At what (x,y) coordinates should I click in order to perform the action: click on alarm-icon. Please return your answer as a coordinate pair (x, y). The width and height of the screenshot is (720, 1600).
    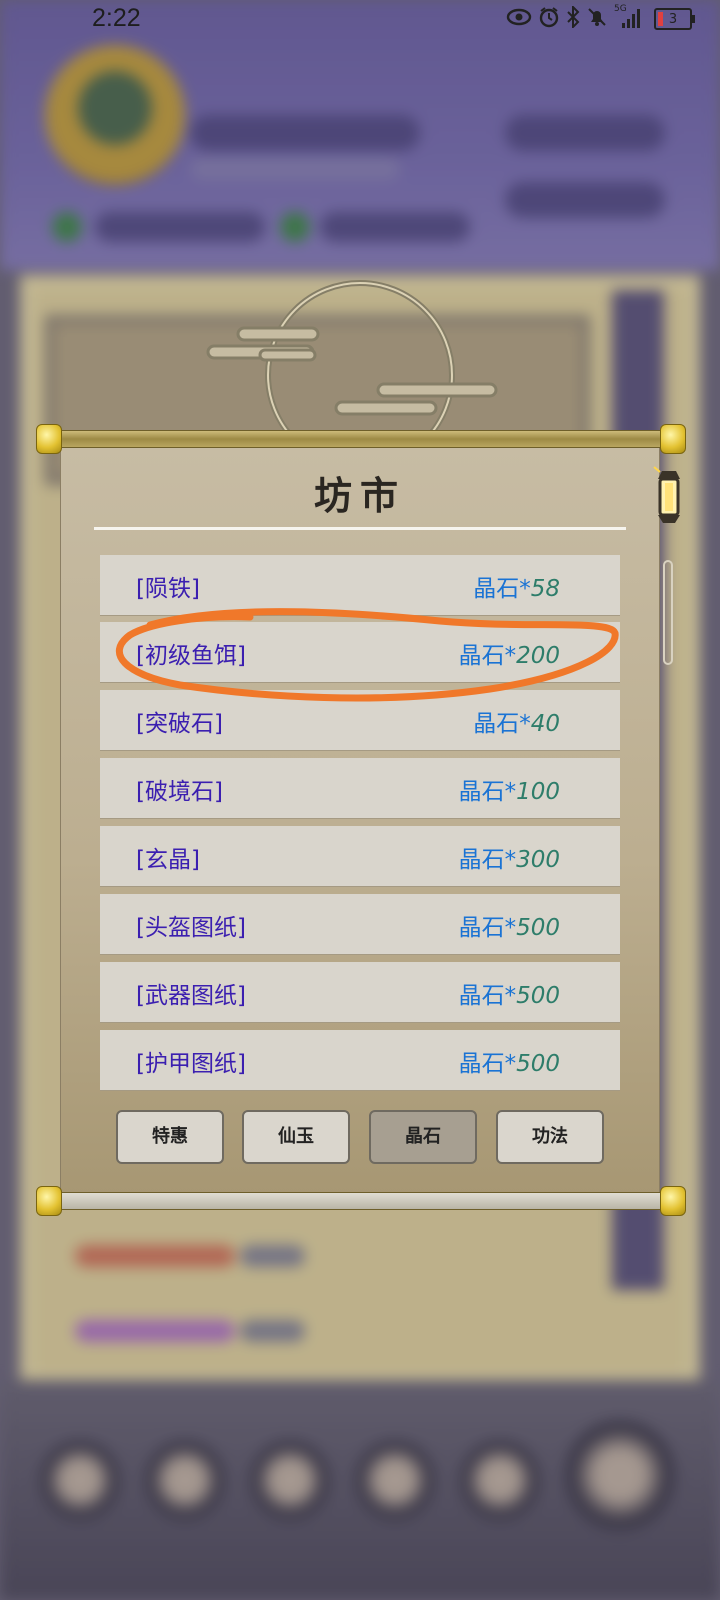
    Looking at the image, I should click on (549, 19).